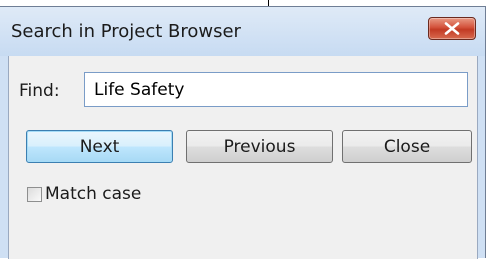 The height and width of the screenshot is (259, 488). Describe the element at coordinates (34, 194) in the screenshot. I see `match-case-checkbox` at that location.